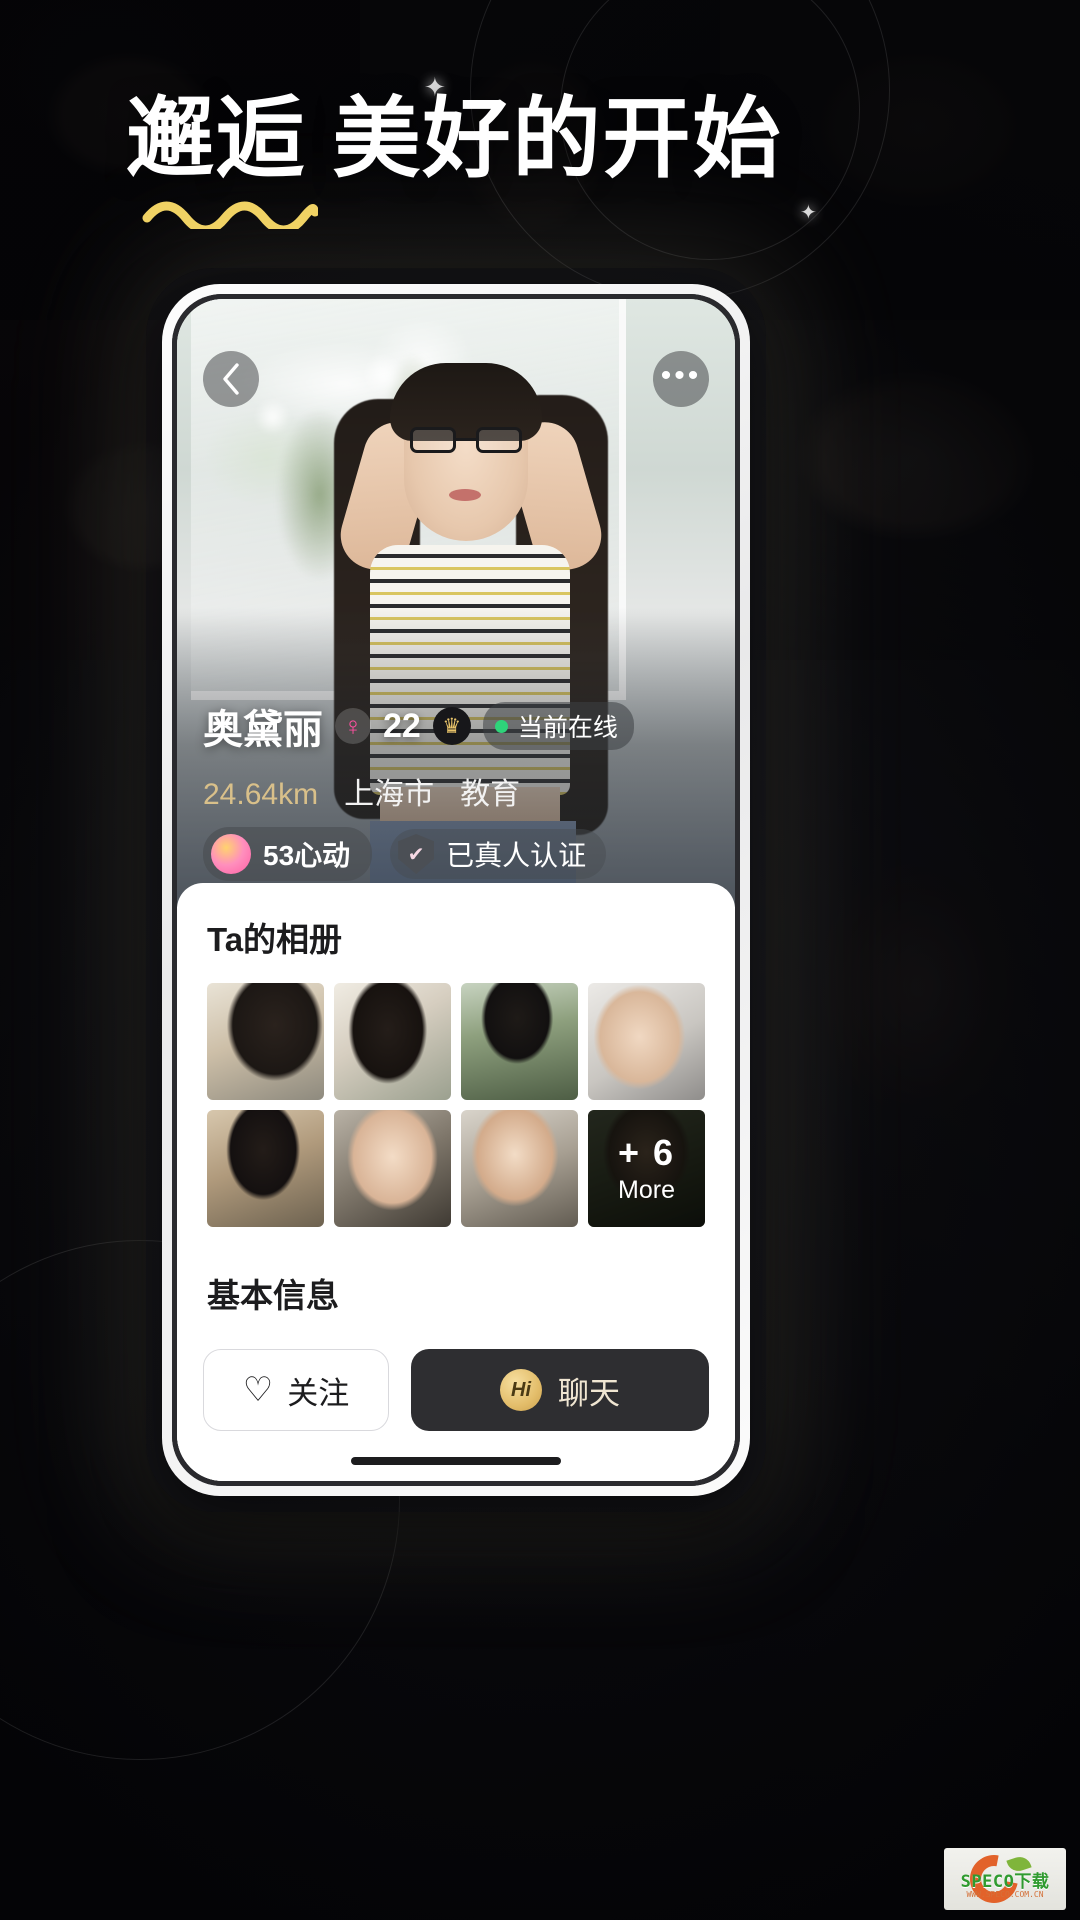 The width and height of the screenshot is (1080, 1920). What do you see at coordinates (1005, 1894) in the screenshot?
I see `watermark-url: WWW.SPECO.COM.CN` at bounding box center [1005, 1894].